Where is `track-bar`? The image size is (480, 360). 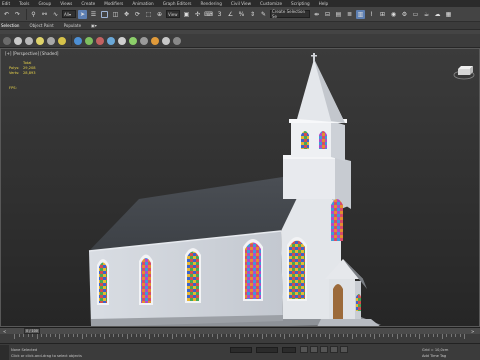
track-bar is located at coordinates (240, 338).